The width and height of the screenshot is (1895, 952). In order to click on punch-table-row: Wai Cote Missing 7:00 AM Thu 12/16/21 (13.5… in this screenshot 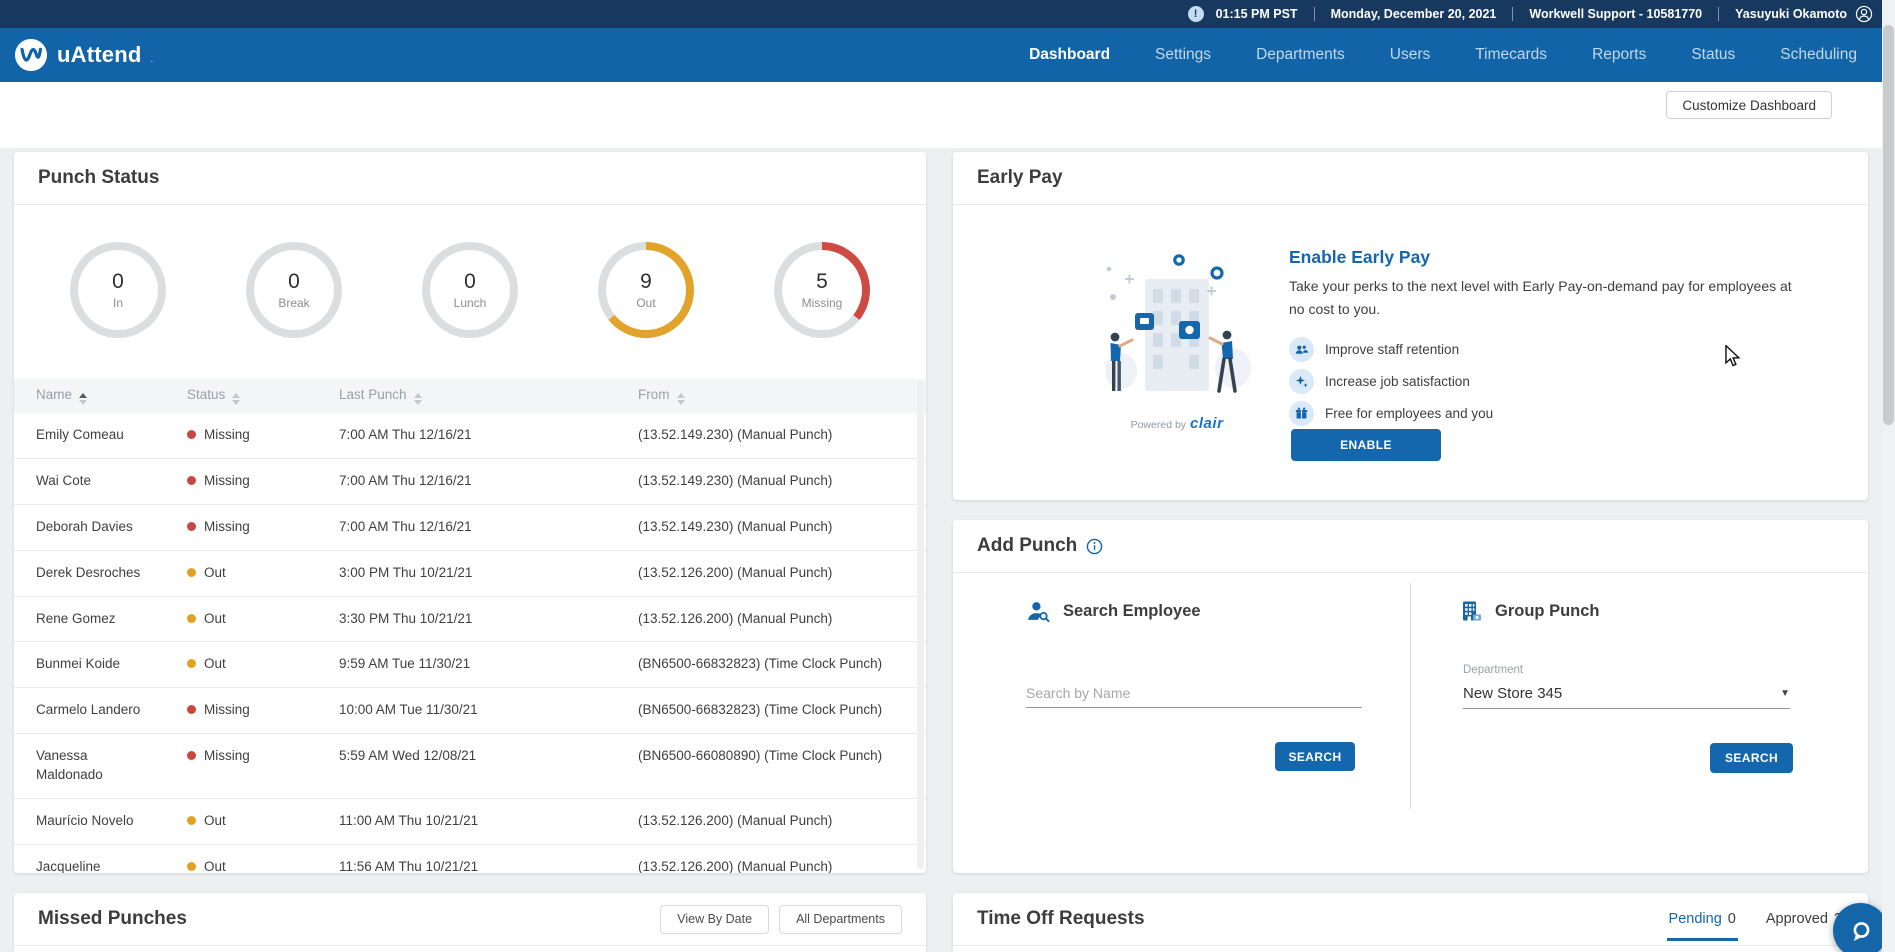, I will do `click(470, 481)`.